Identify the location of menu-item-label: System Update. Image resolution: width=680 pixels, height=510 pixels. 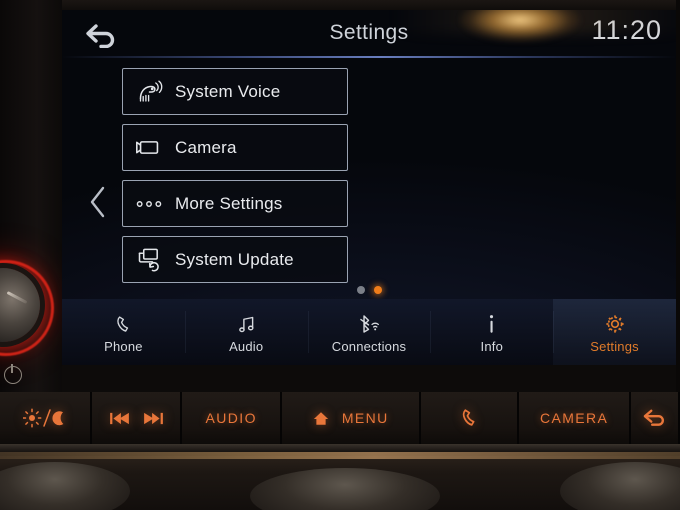
(234, 259).